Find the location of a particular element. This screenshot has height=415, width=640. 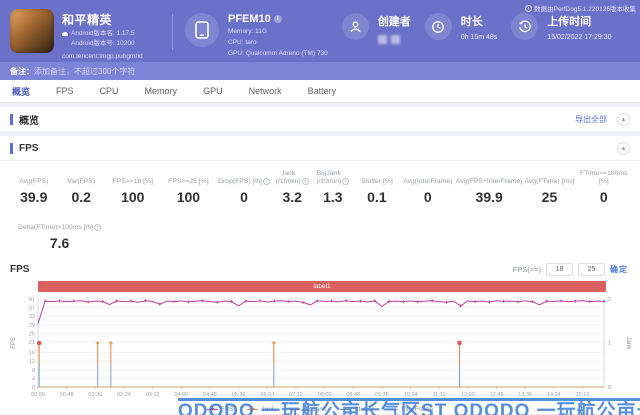

svg-text: 06:24 is located at coordinates (267, 395).